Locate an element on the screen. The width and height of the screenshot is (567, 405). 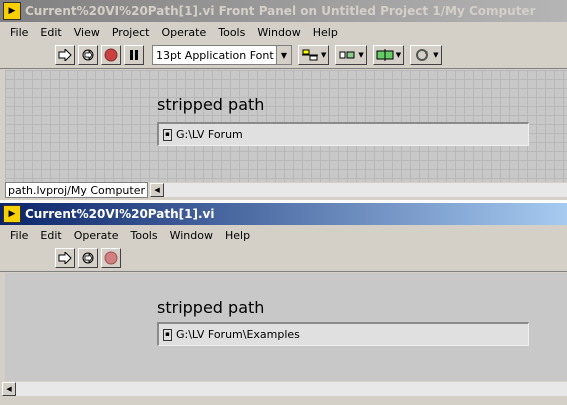
status-bar: ◀ is located at coordinates (283, 389).